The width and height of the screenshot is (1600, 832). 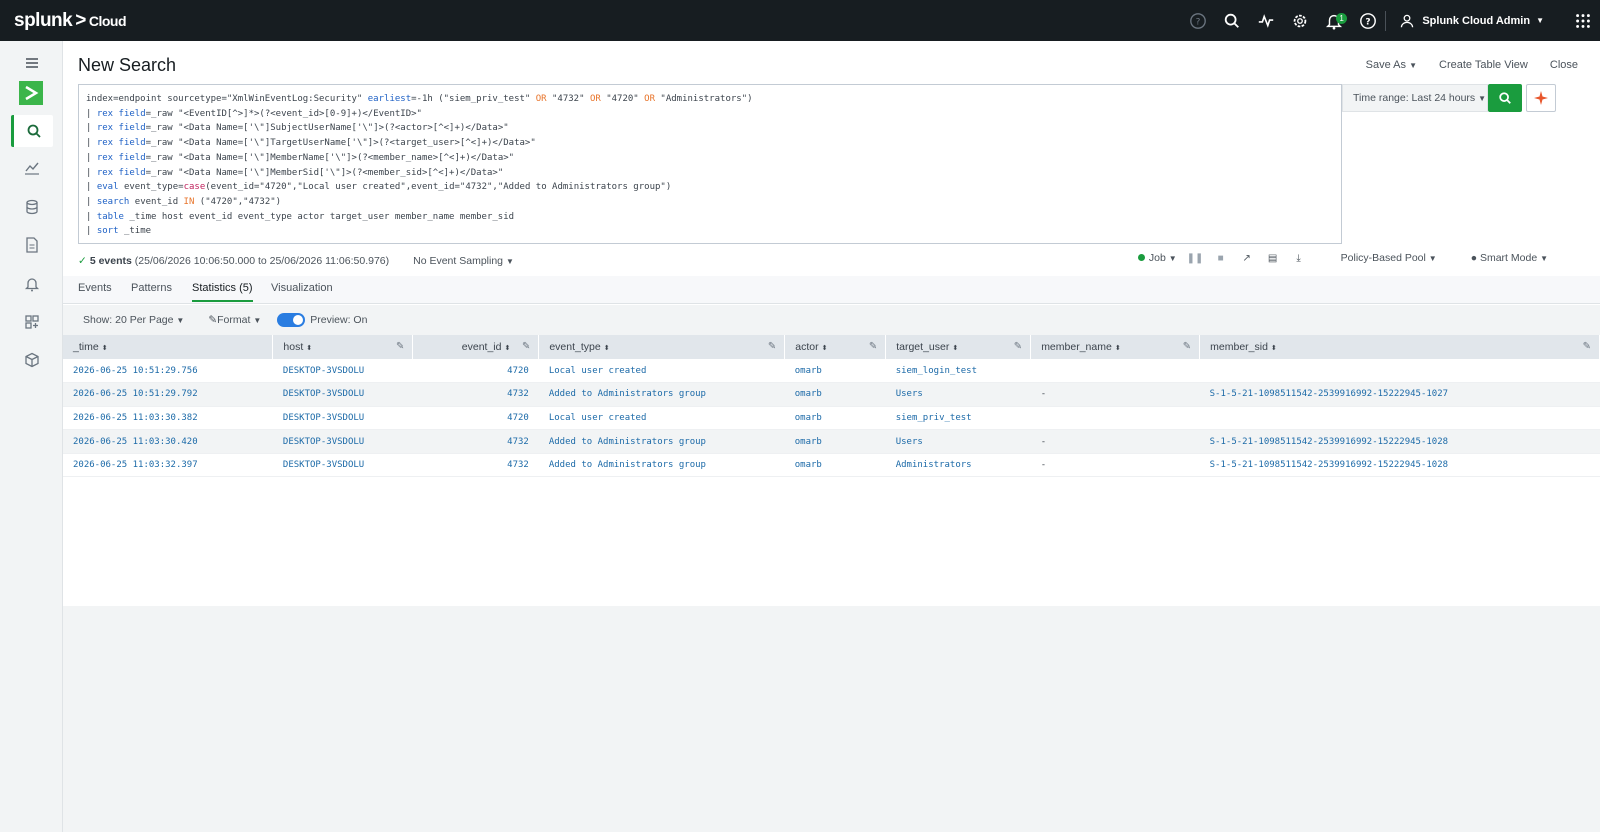 I want to click on ai-assistant-button, so click(x=1541, y=98).